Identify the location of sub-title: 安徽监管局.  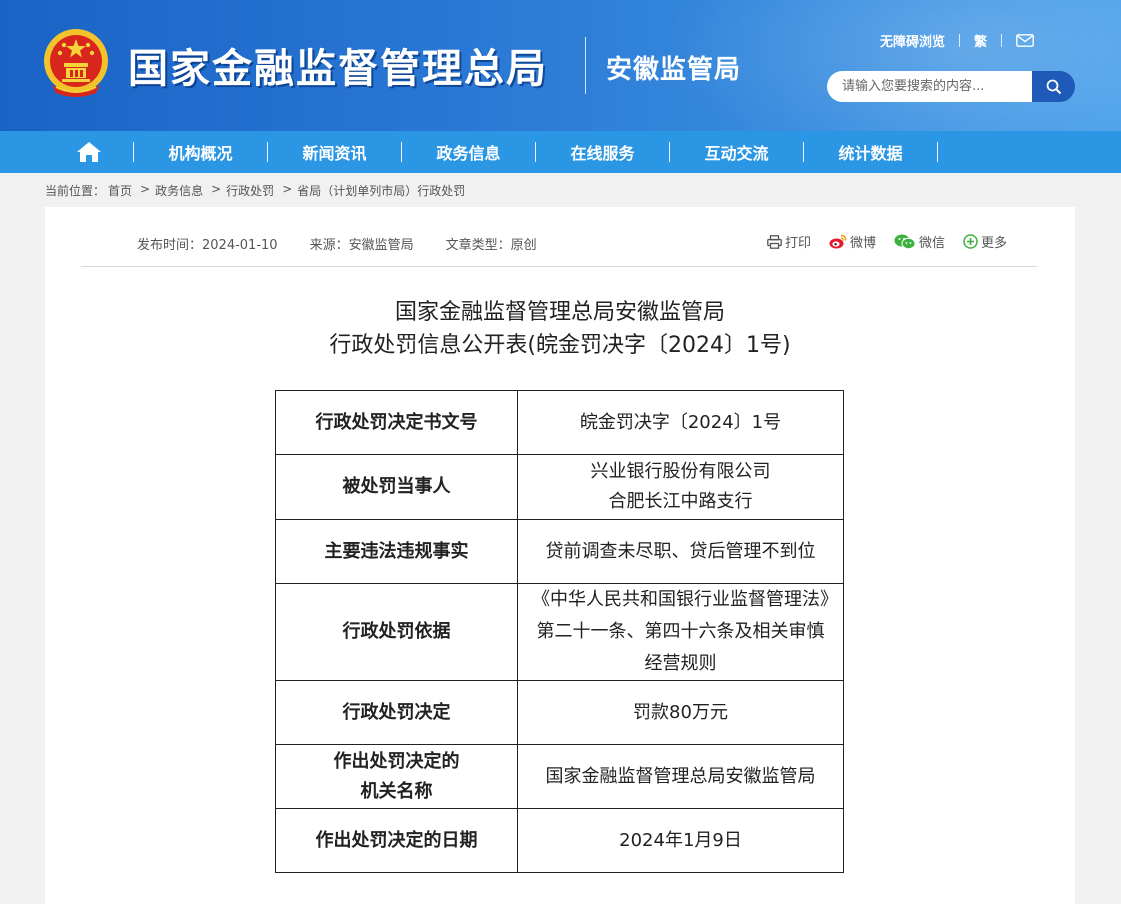
(674, 70).